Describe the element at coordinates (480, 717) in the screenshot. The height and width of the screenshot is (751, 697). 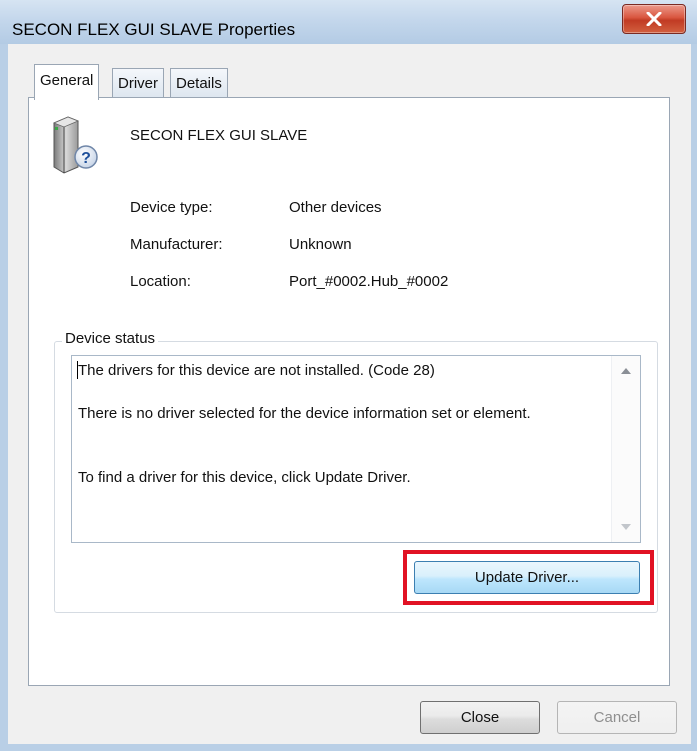
I see `close-button: Close` at that location.